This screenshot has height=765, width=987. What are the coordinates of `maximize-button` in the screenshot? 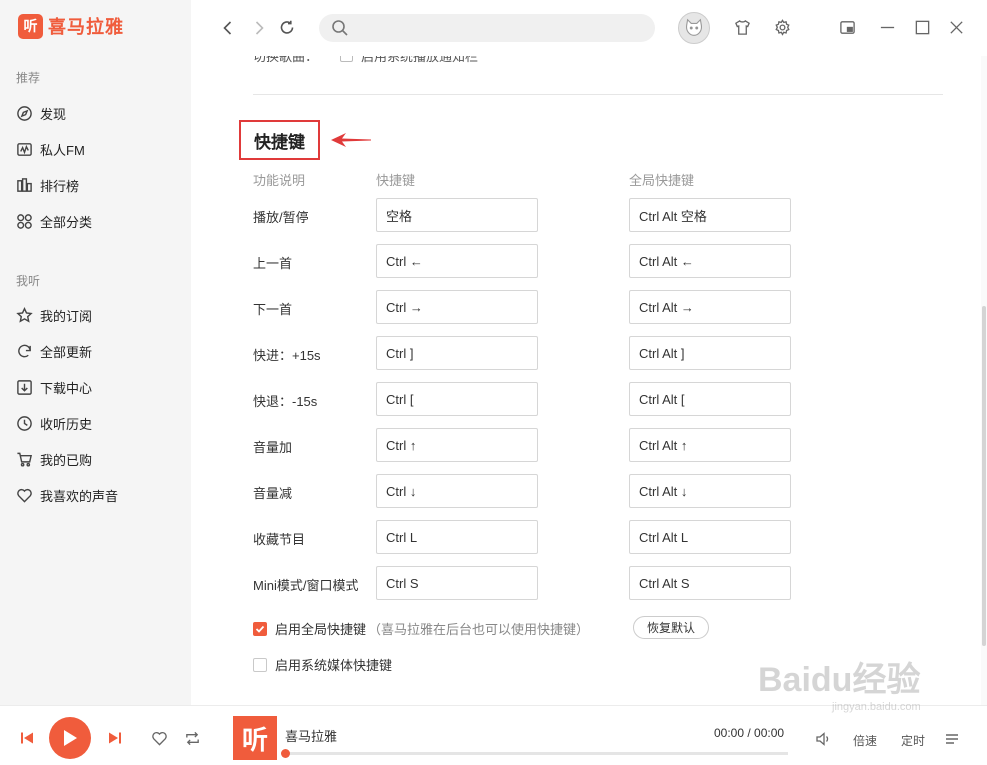 It's located at (922, 27).